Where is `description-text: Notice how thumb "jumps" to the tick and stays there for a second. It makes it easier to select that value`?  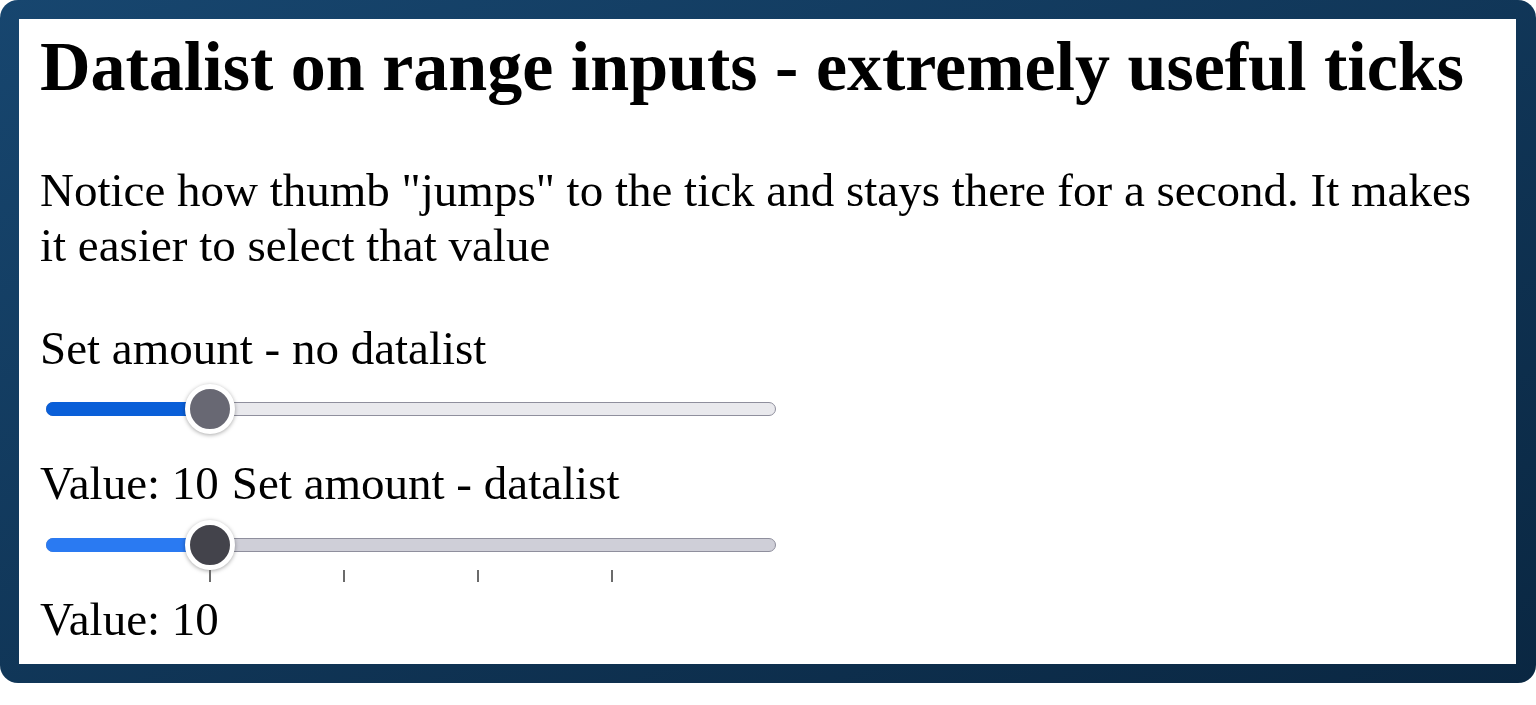 description-text: Notice how thumb "jumps" to the tick and stays there for a second. It makes it easier to select that value is located at coordinates (756, 218).